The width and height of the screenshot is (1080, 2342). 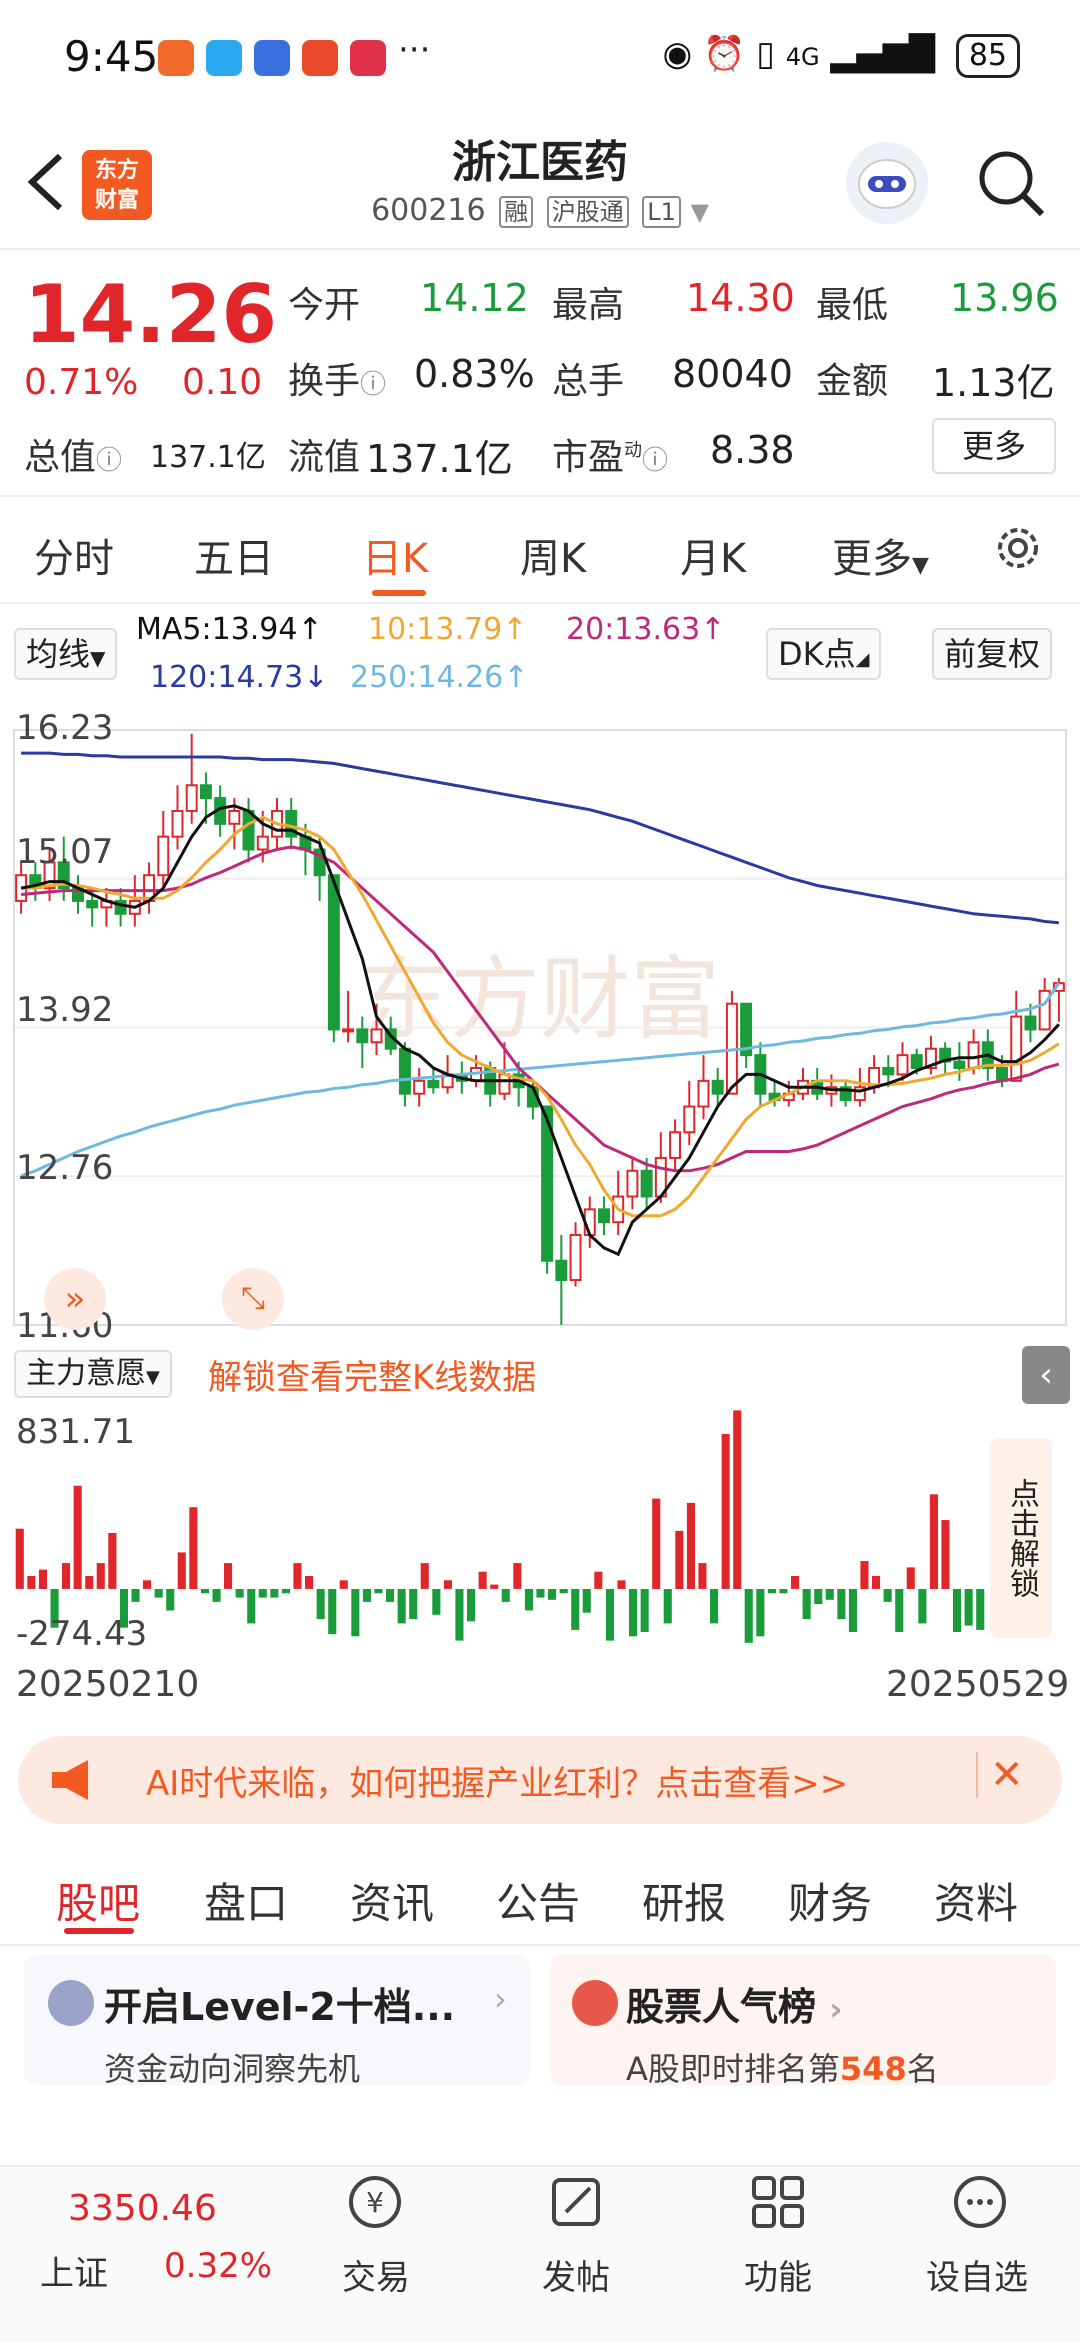 I want to click on trade-icon: ¥, so click(x=375, y=2202).